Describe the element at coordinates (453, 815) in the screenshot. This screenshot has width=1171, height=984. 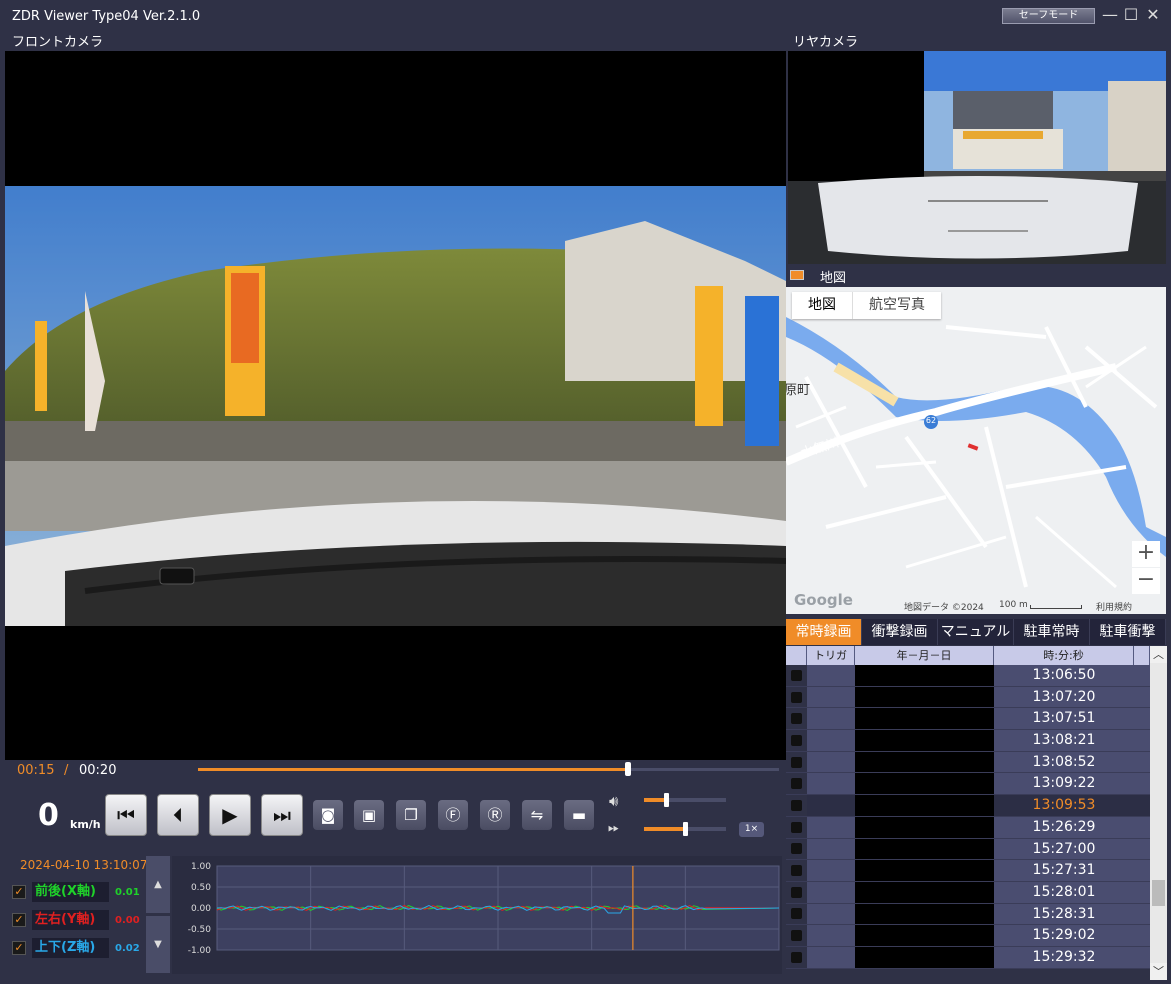
I see `front-rotate-button: Ⓕ` at that location.